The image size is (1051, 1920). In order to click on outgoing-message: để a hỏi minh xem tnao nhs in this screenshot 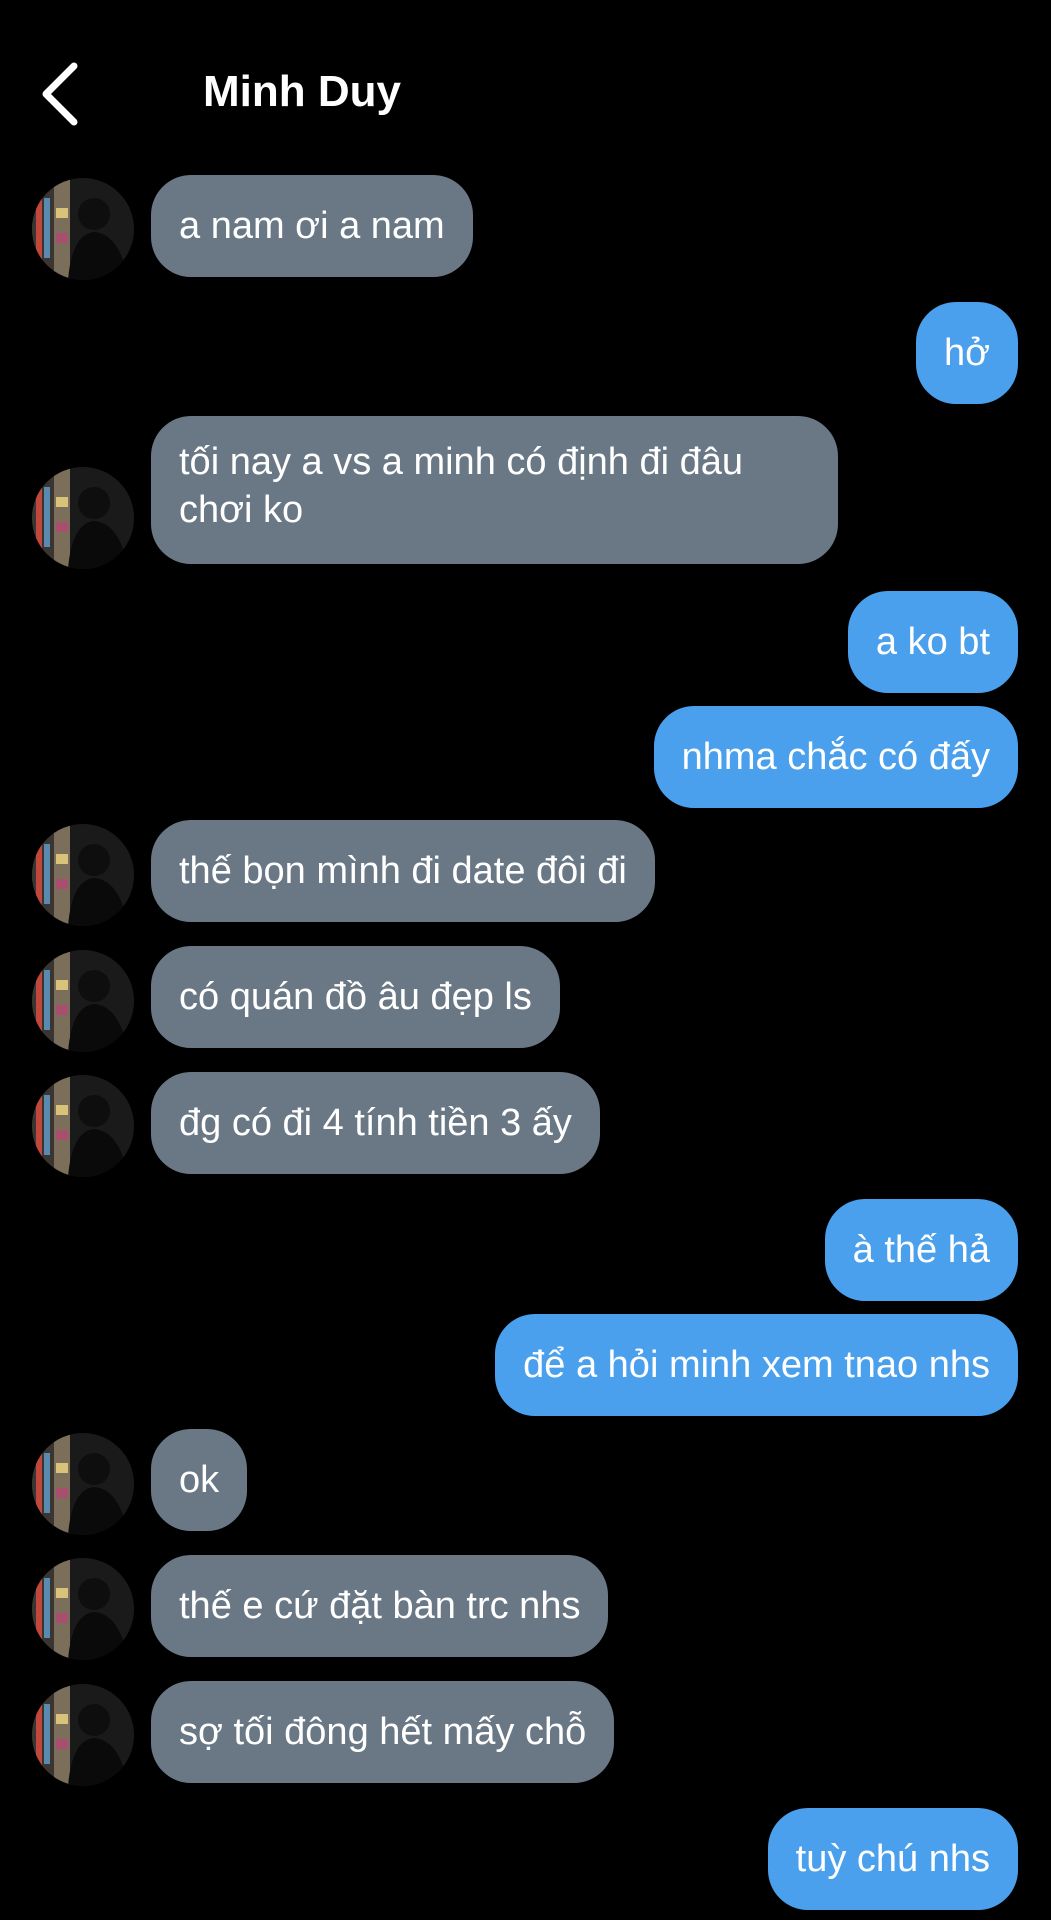, I will do `click(756, 1365)`.